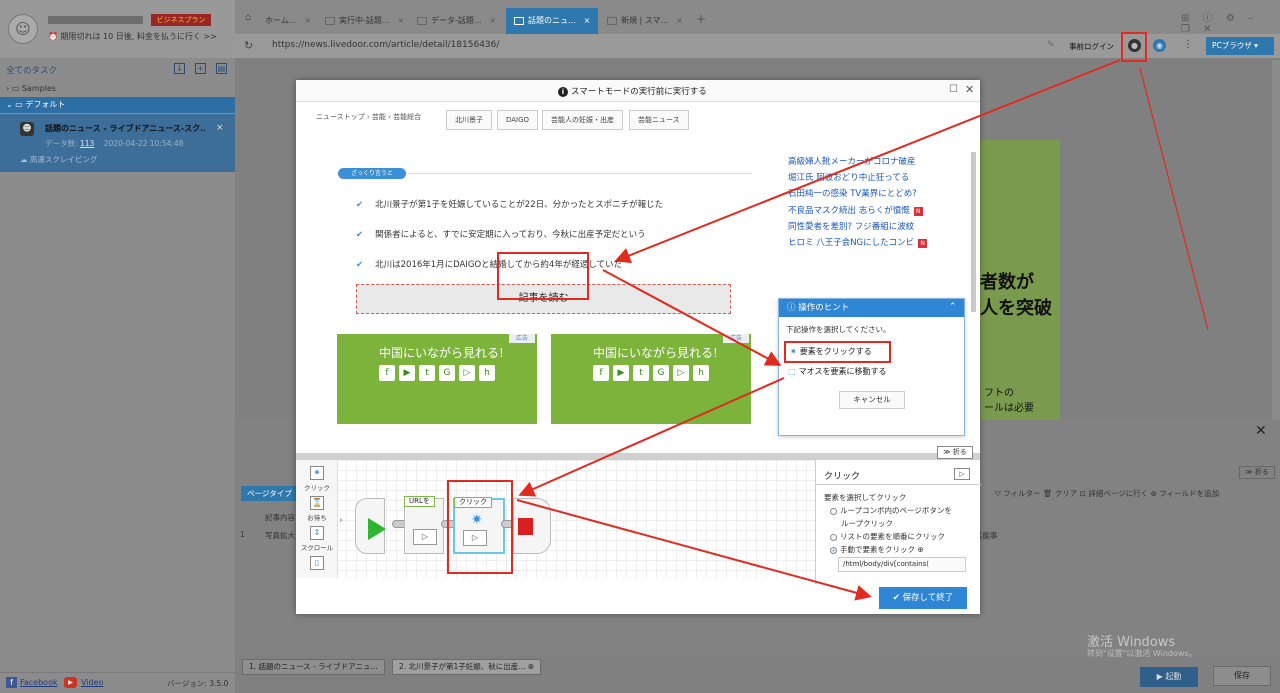 This screenshot has height=693, width=1280. What do you see at coordinates (1107, 493) in the screenshot?
I see `data-toolbar: ▽ フィルター 🗑 クリア ⊡ 詳細ページに行く ⊕ フィールドを追加` at bounding box center [1107, 493].